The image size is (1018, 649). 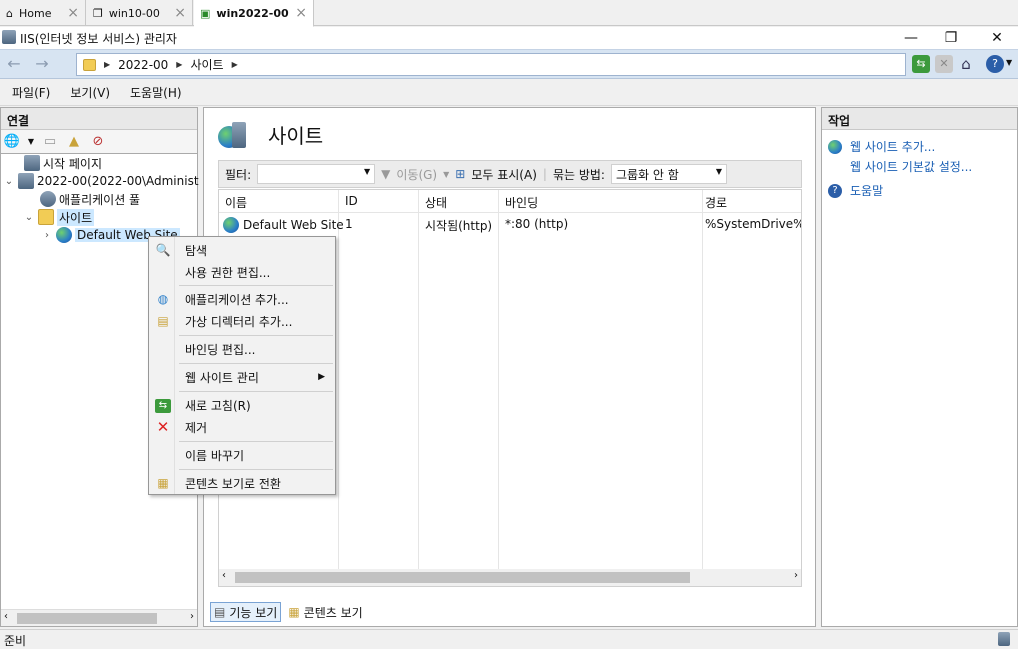 What do you see at coordinates (242, 250) in the screenshot?
I see `menu-item-explore: 🔍 탐색` at bounding box center [242, 250].